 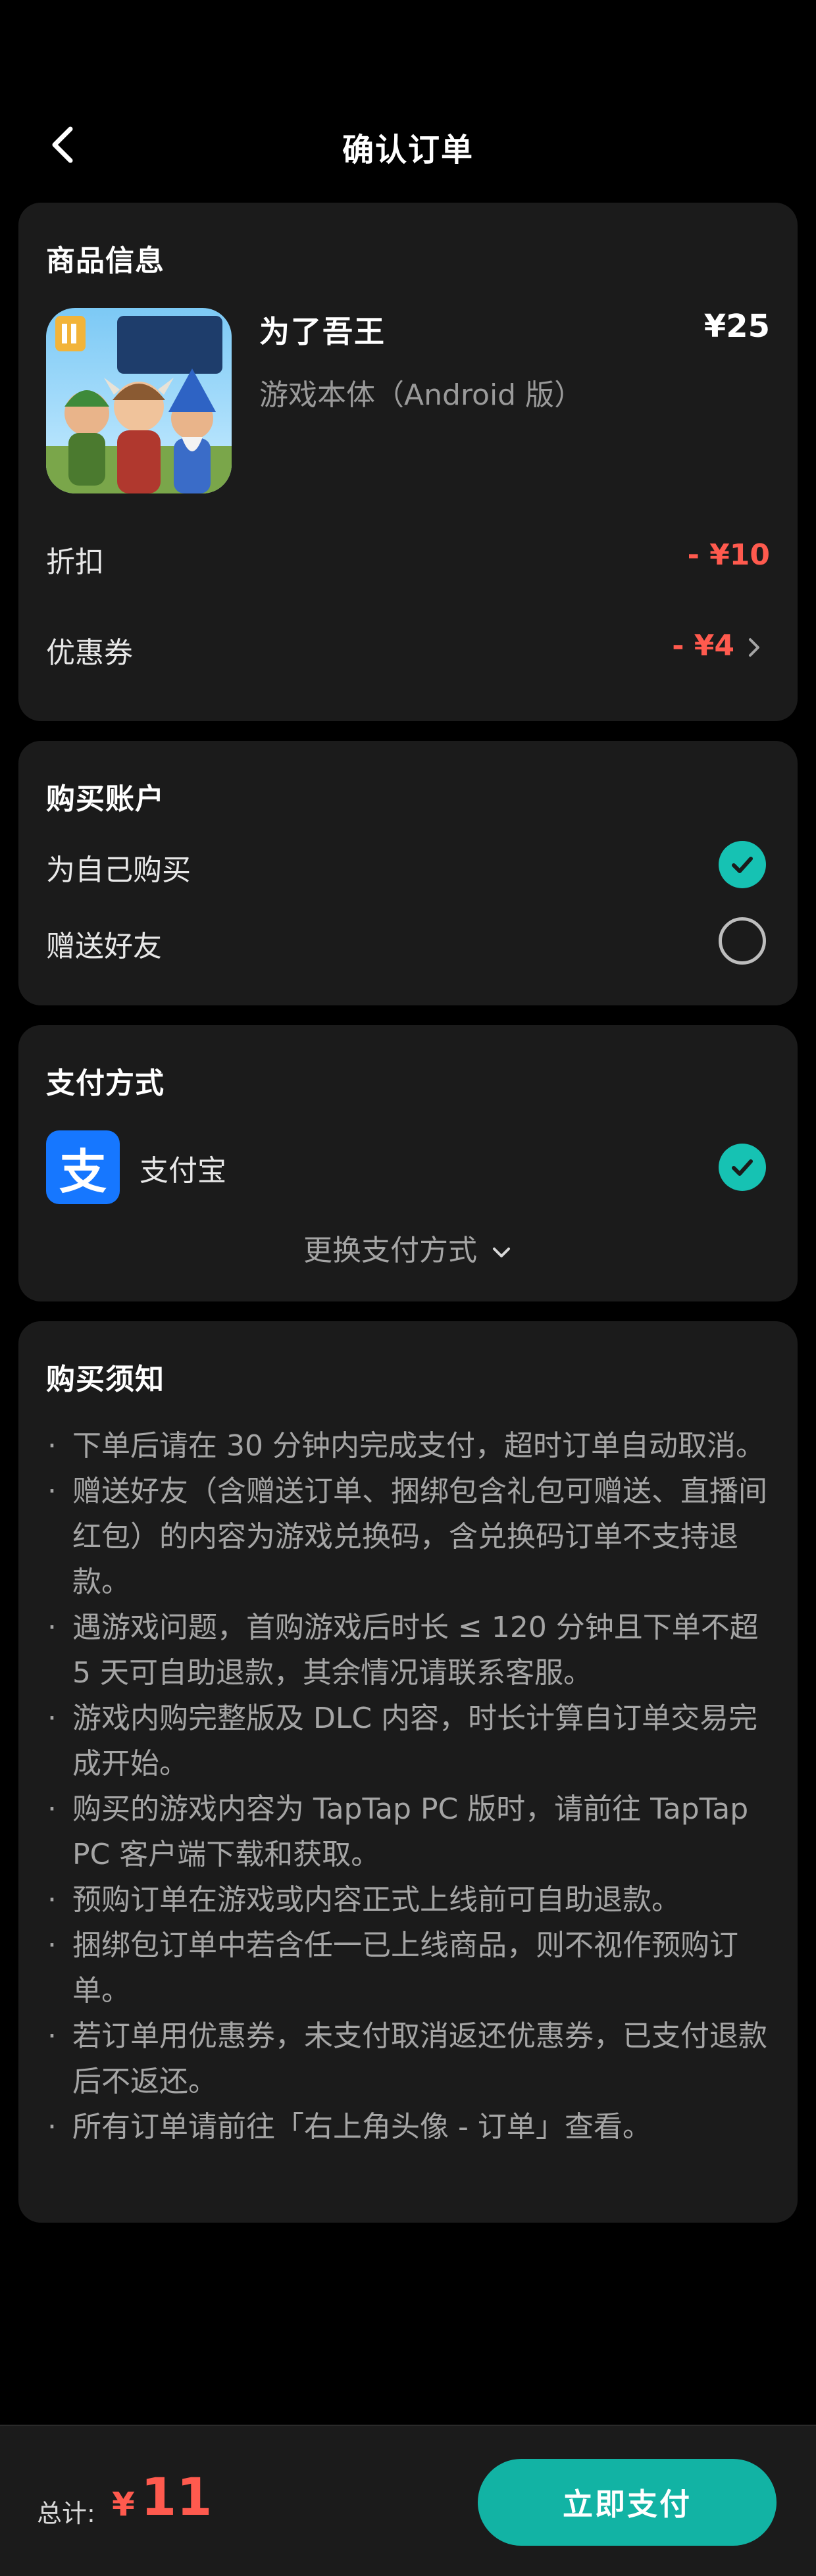 What do you see at coordinates (742, 941) in the screenshot?
I see `unchecked-radio-icon` at bounding box center [742, 941].